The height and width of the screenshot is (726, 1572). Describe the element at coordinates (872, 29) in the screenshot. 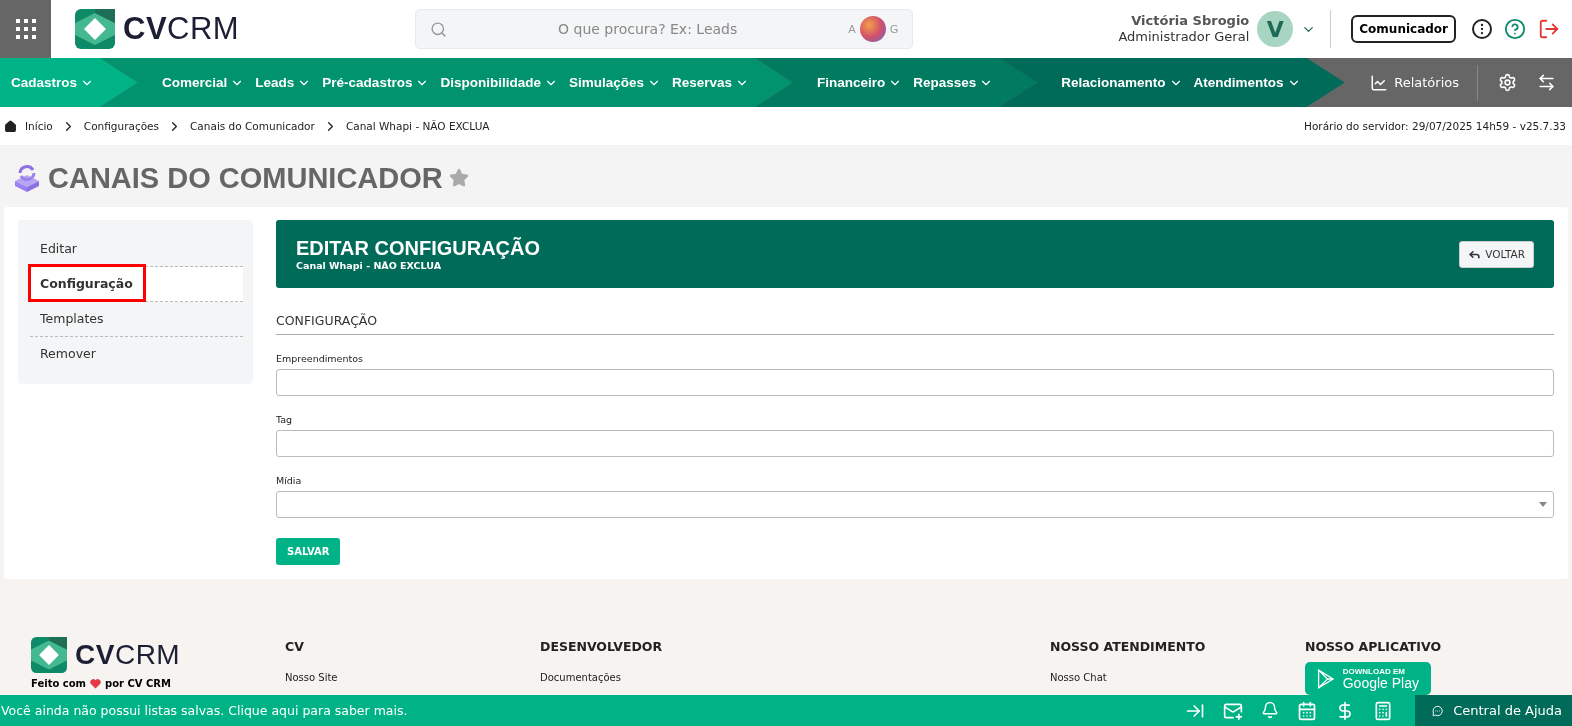

I see `orb-icon` at that location.